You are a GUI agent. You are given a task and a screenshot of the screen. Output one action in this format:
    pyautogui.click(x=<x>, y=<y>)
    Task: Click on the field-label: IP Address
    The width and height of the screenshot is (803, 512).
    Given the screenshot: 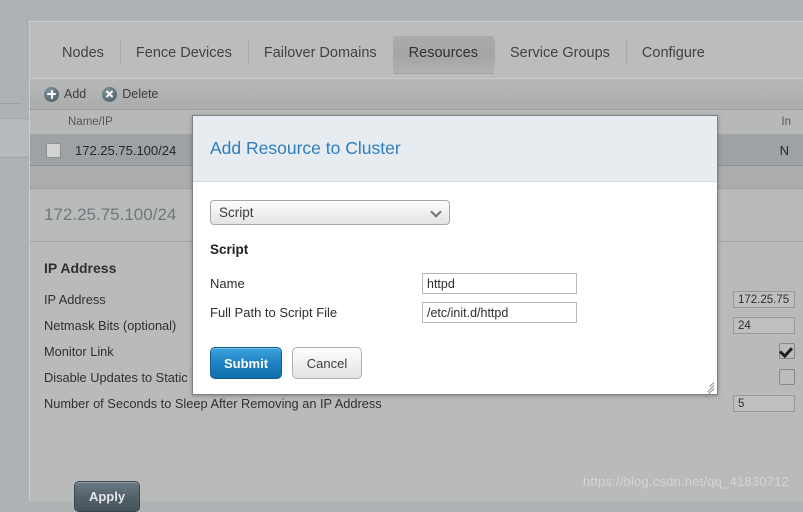 What is the action you would take?
    pyautogui.click(x=75, y=299)
    